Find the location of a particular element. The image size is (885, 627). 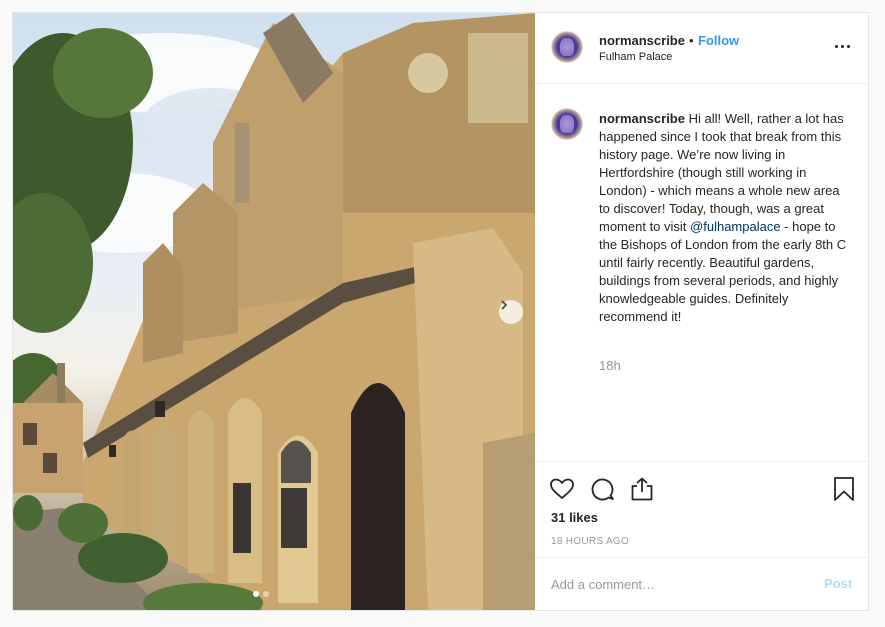

header-username: normanscribe is located at coordinates (642, 40).